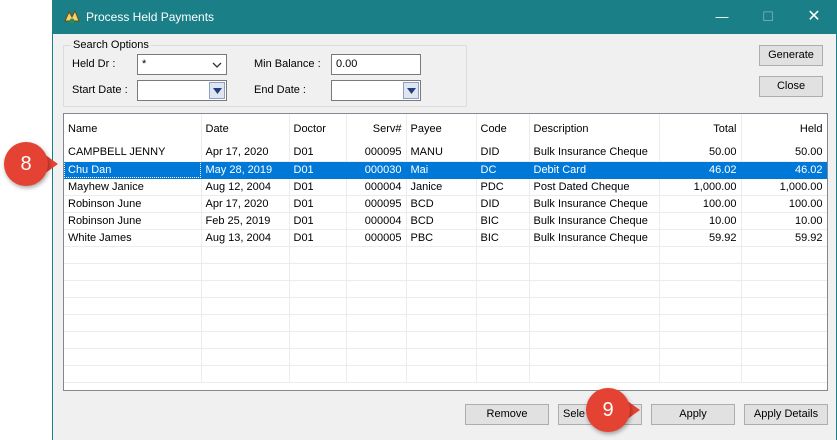  I want to click on min-balance-label: Min Balance :, so click(287, 64).